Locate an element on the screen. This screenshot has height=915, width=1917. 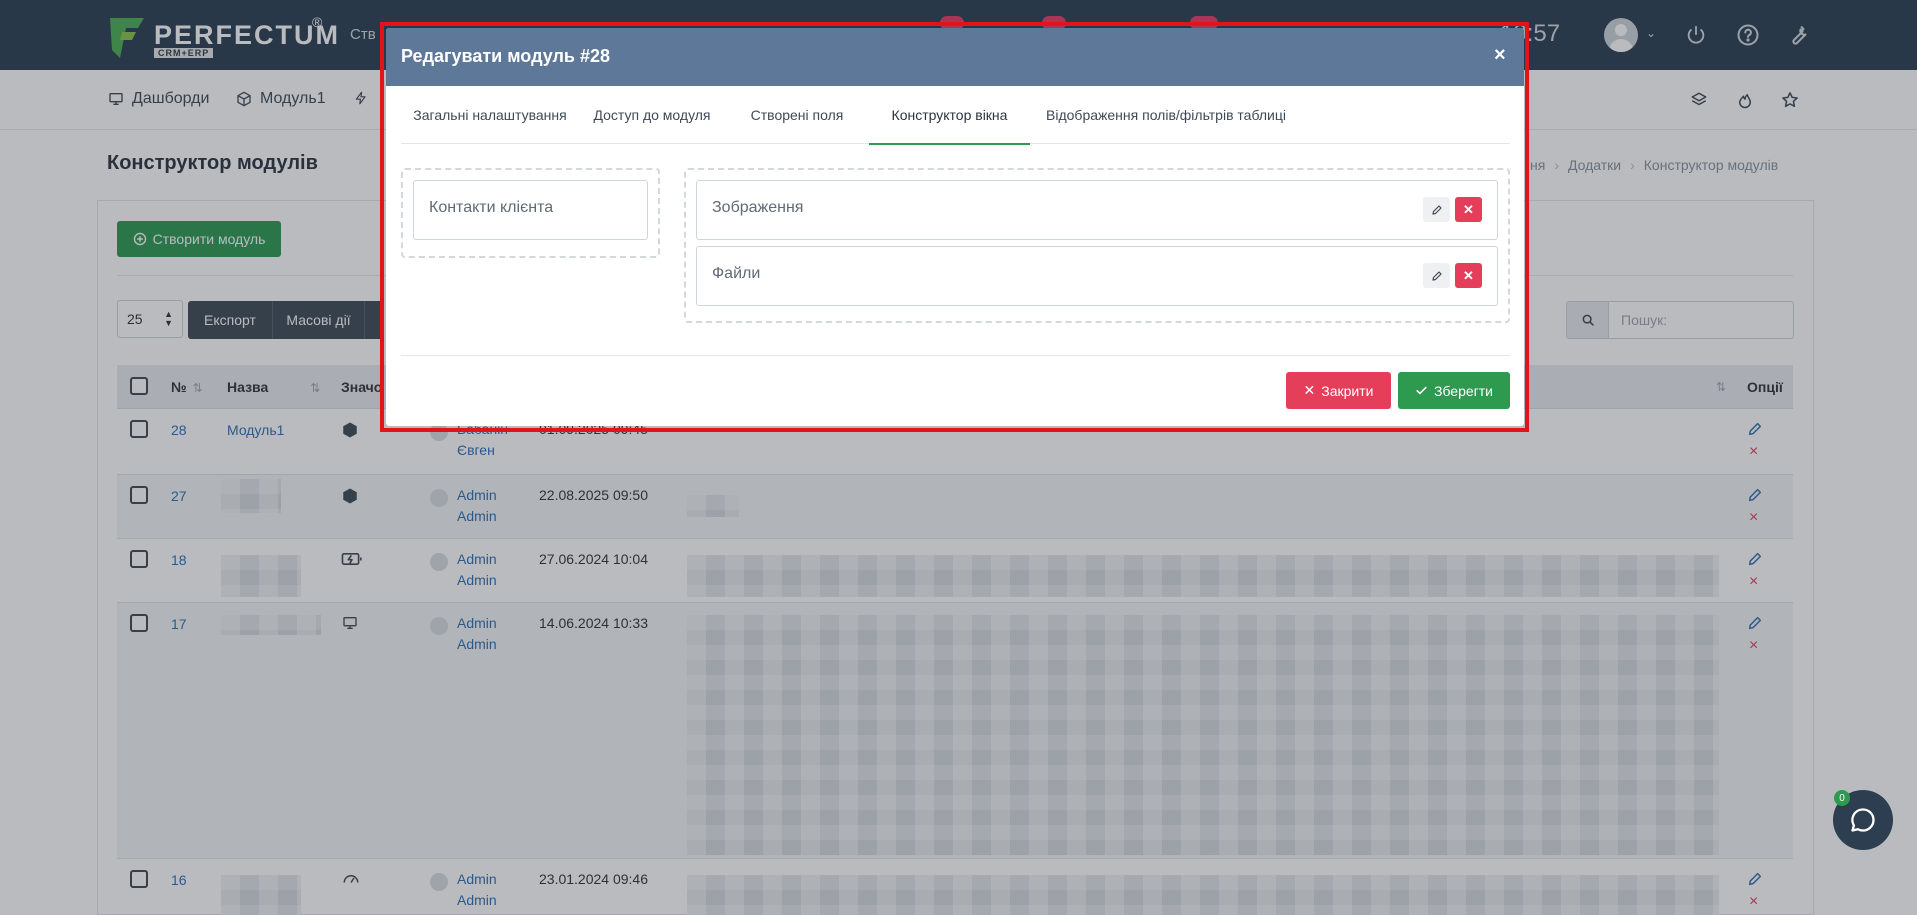
tab-label: Створені поля is located at coordinates (797, 115).